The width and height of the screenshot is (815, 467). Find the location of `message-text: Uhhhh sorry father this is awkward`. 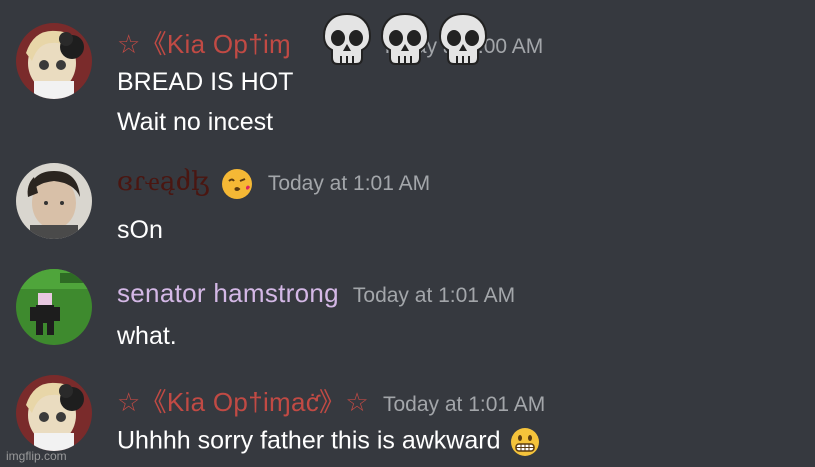

message-text: Uhhhh sorry father this is awkward is located at coordinates (329, 442).